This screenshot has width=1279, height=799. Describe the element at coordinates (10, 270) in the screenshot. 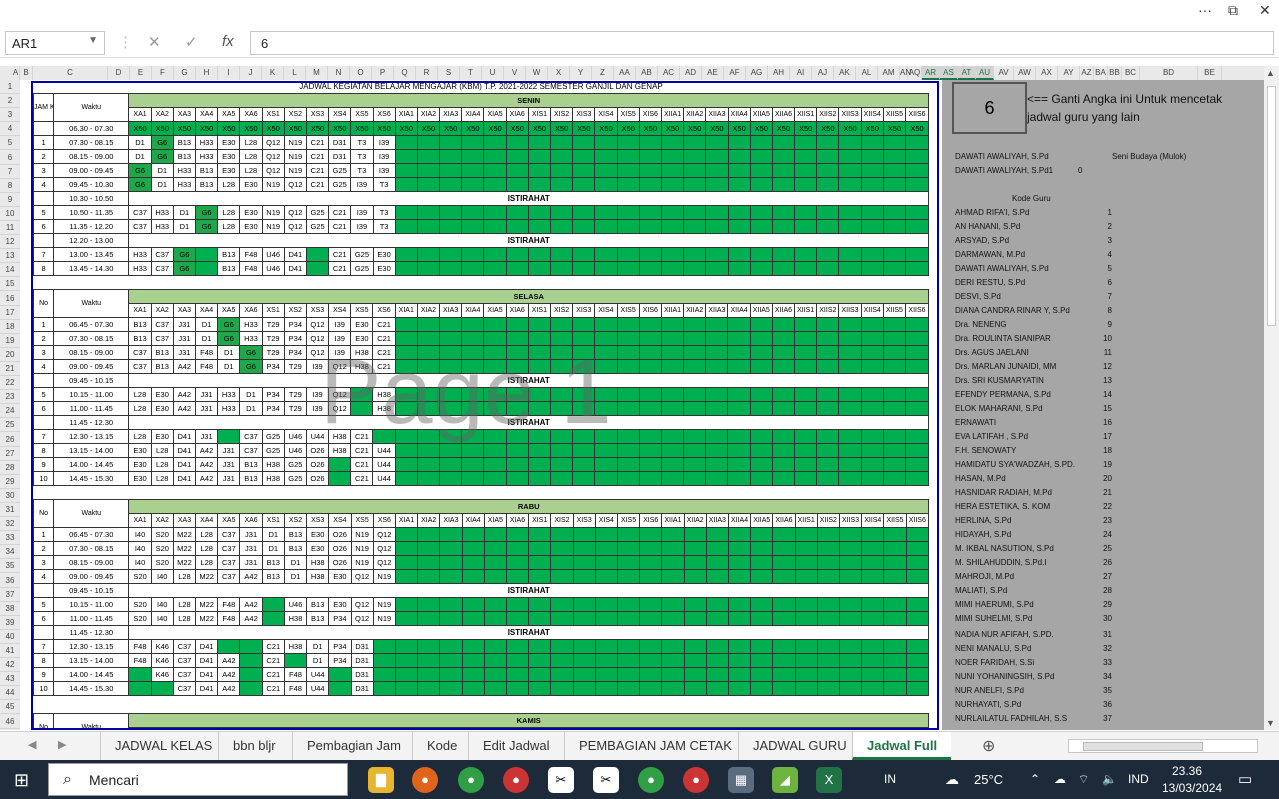

I see `row-header: 14` at that location.